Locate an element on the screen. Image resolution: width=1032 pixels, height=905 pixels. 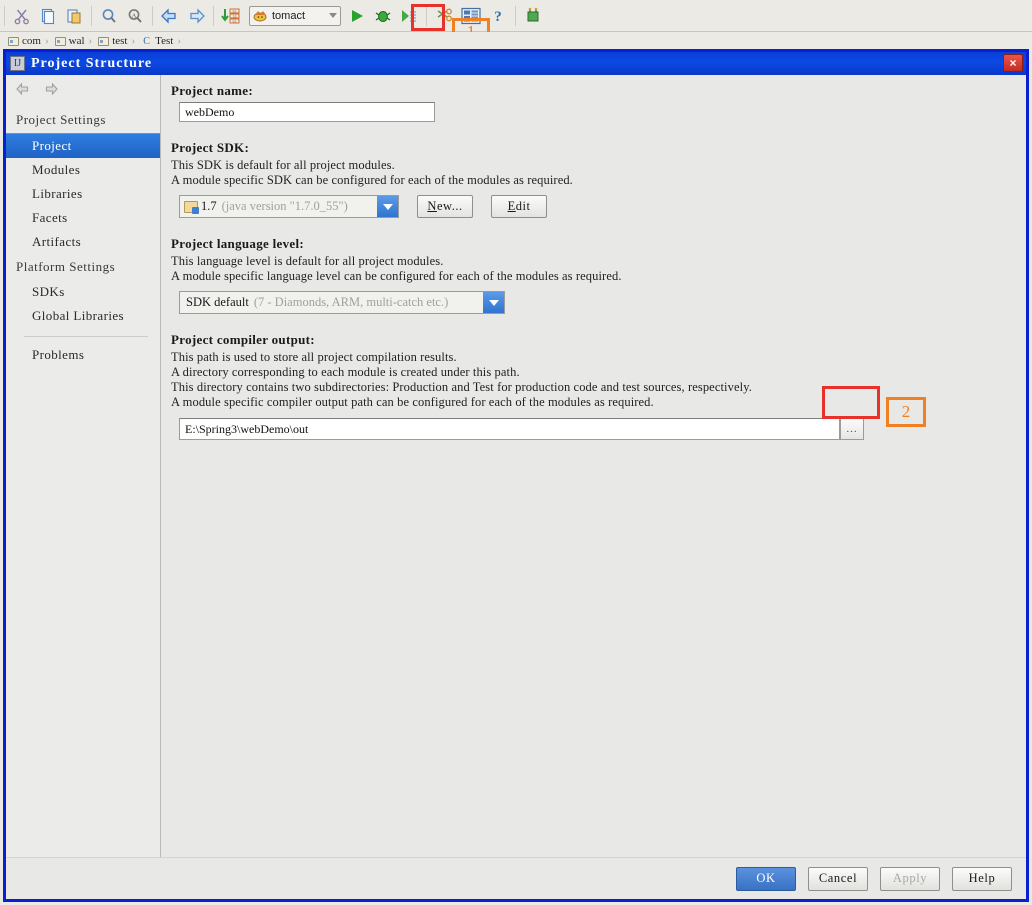
sidebar-item-modules: Modules is located at coordinates (83, 170).